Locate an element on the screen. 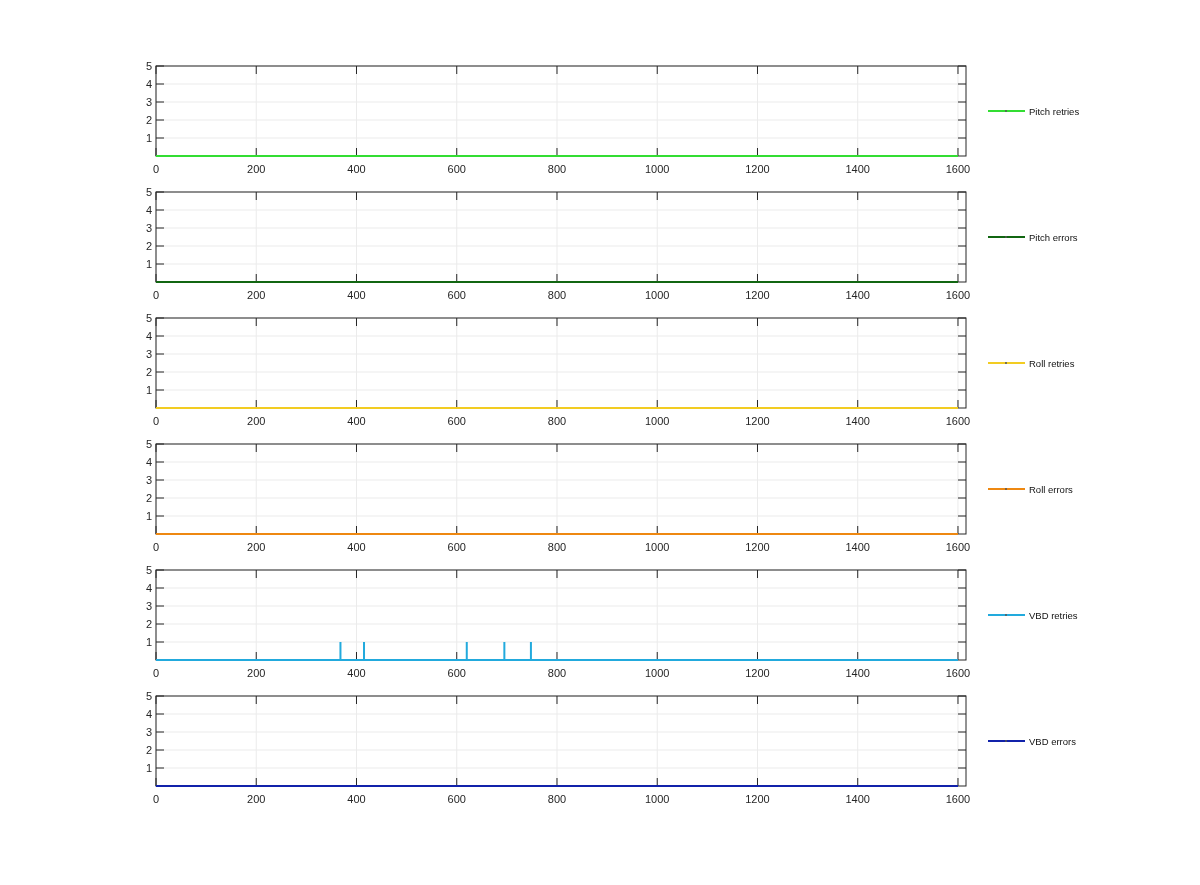 This screenshot has width=1200, height=885. legend-label: VBD retries is located at coordinates (1053, 615).